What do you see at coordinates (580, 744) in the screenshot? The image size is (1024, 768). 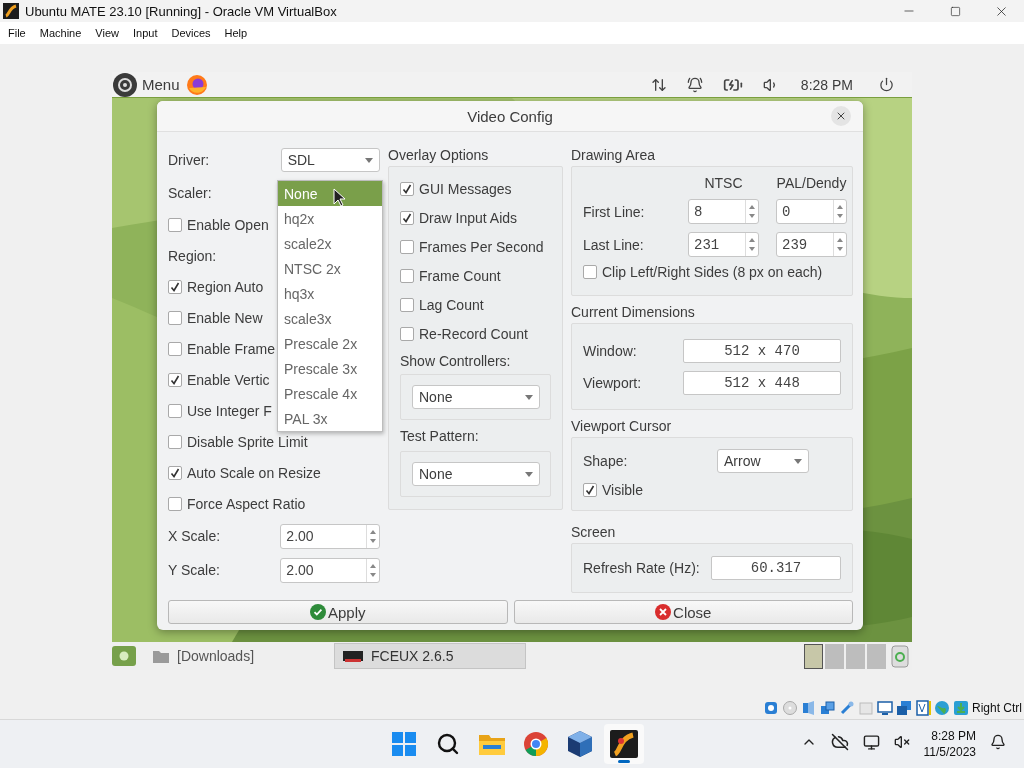 I see `cube-icon` at bounding box center [580, 744].